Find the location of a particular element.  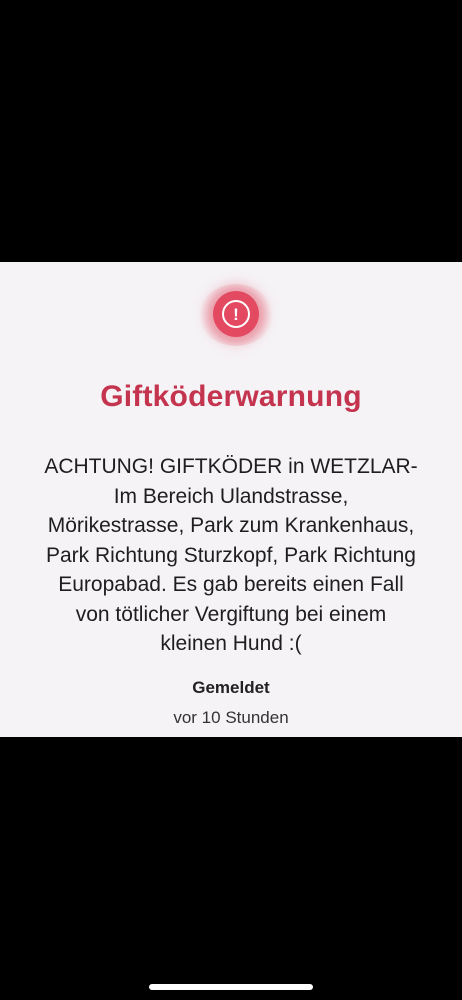

warning-title: Giftköderwarnung is located at coordinates (231, 396).